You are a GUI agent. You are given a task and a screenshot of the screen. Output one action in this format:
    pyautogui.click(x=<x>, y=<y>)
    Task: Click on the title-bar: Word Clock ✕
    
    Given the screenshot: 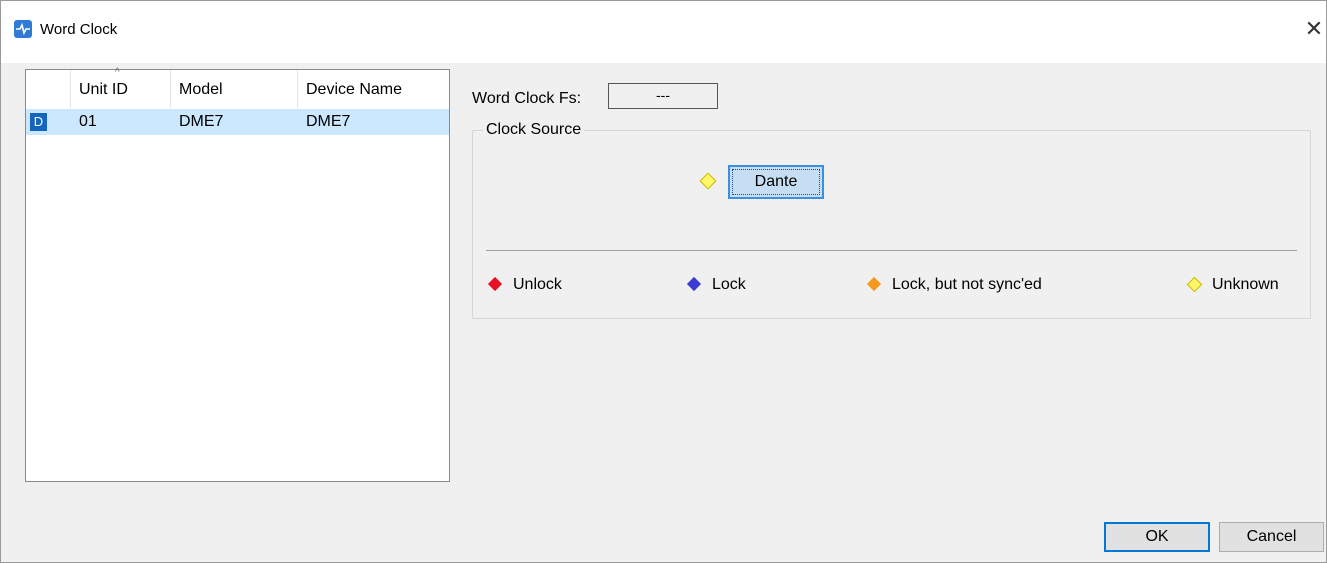 What is the action you would take?
    pyautogui.click(x=663, y=32)
    